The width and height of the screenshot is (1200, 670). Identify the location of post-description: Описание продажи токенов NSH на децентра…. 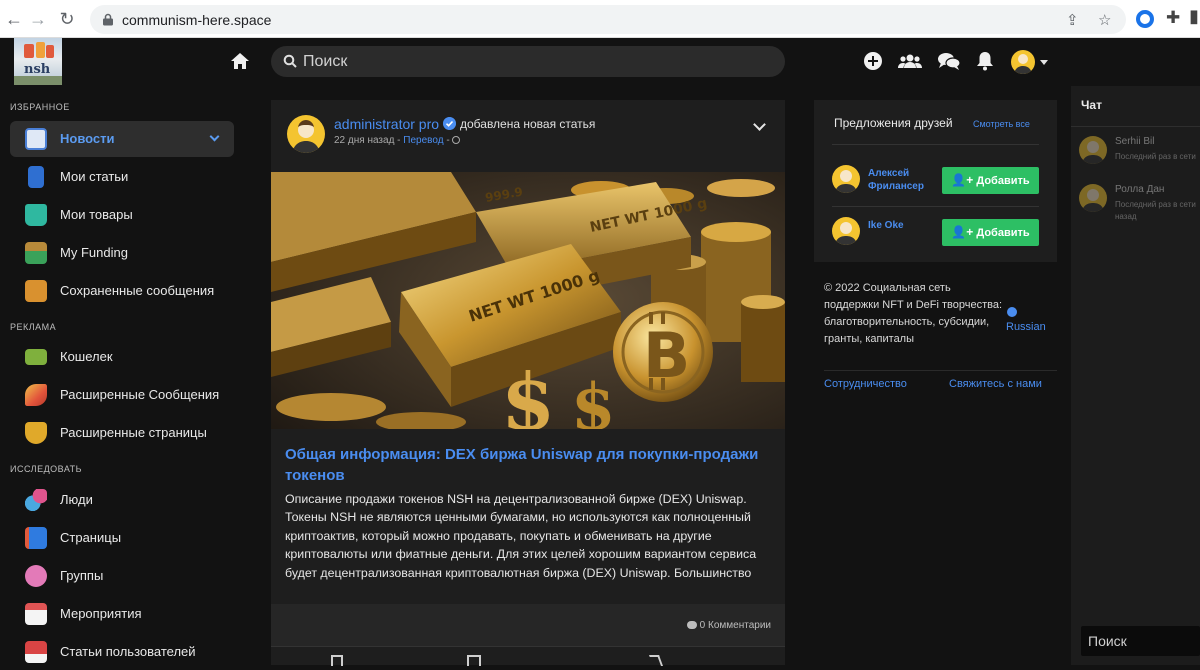
(521, 536).